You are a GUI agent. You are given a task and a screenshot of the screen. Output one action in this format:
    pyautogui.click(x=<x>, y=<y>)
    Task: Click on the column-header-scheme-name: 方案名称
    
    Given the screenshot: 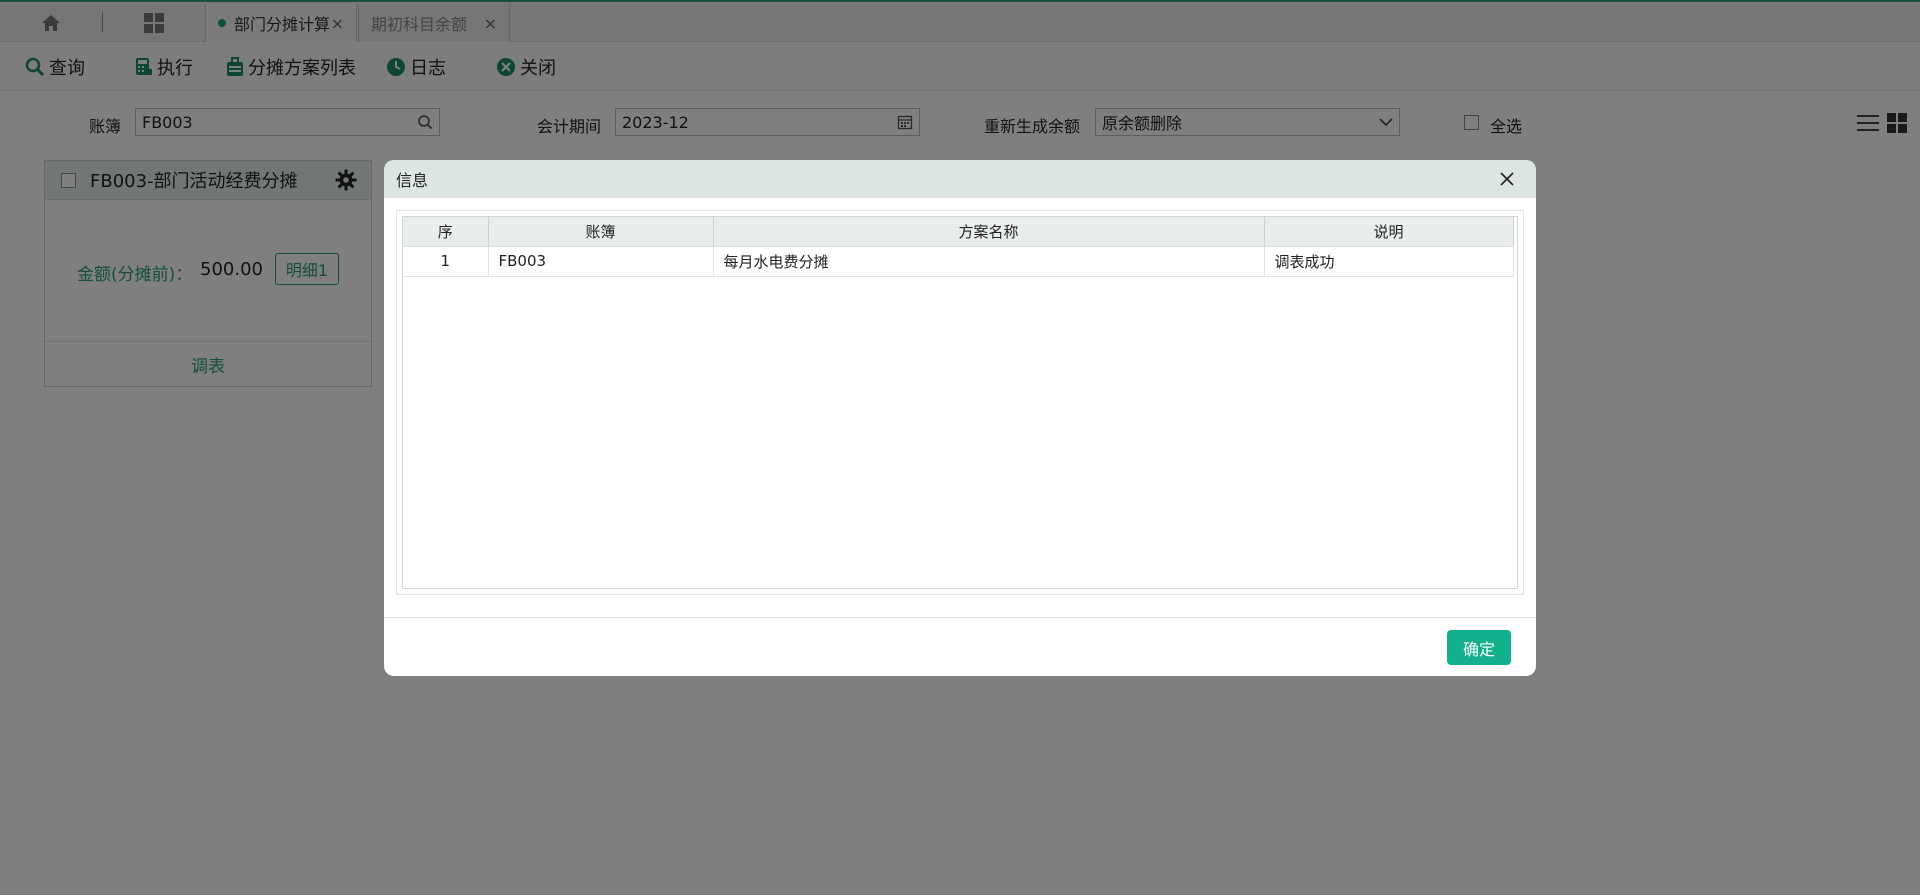 What is the action you would take?
    pyautogui.click(x=989, y=232)
    